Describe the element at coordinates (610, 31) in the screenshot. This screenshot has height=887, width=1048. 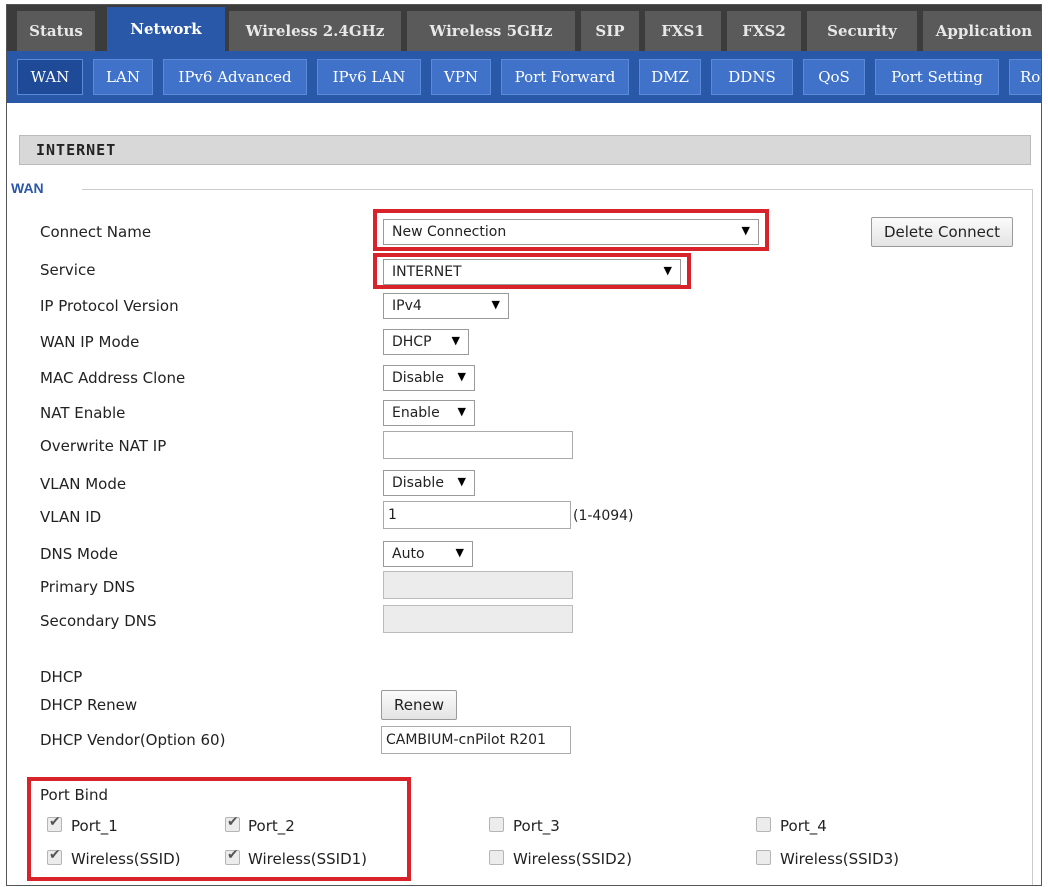
I see `tab-sip: SIP` at that location.